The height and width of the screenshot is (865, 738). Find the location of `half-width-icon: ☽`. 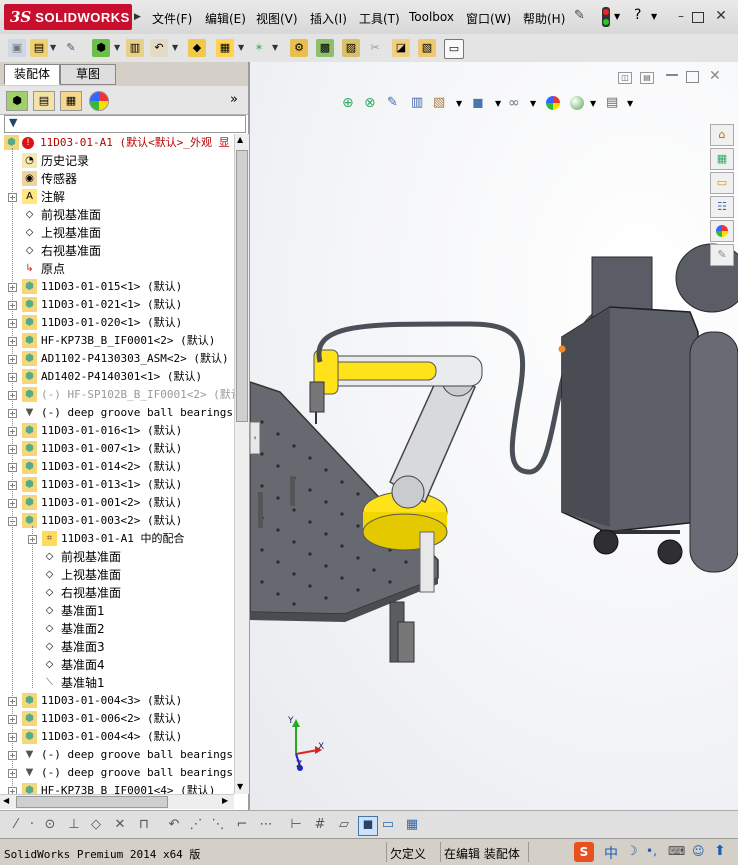

half-width-icon: ☽ is located at coordinates (632, 851).